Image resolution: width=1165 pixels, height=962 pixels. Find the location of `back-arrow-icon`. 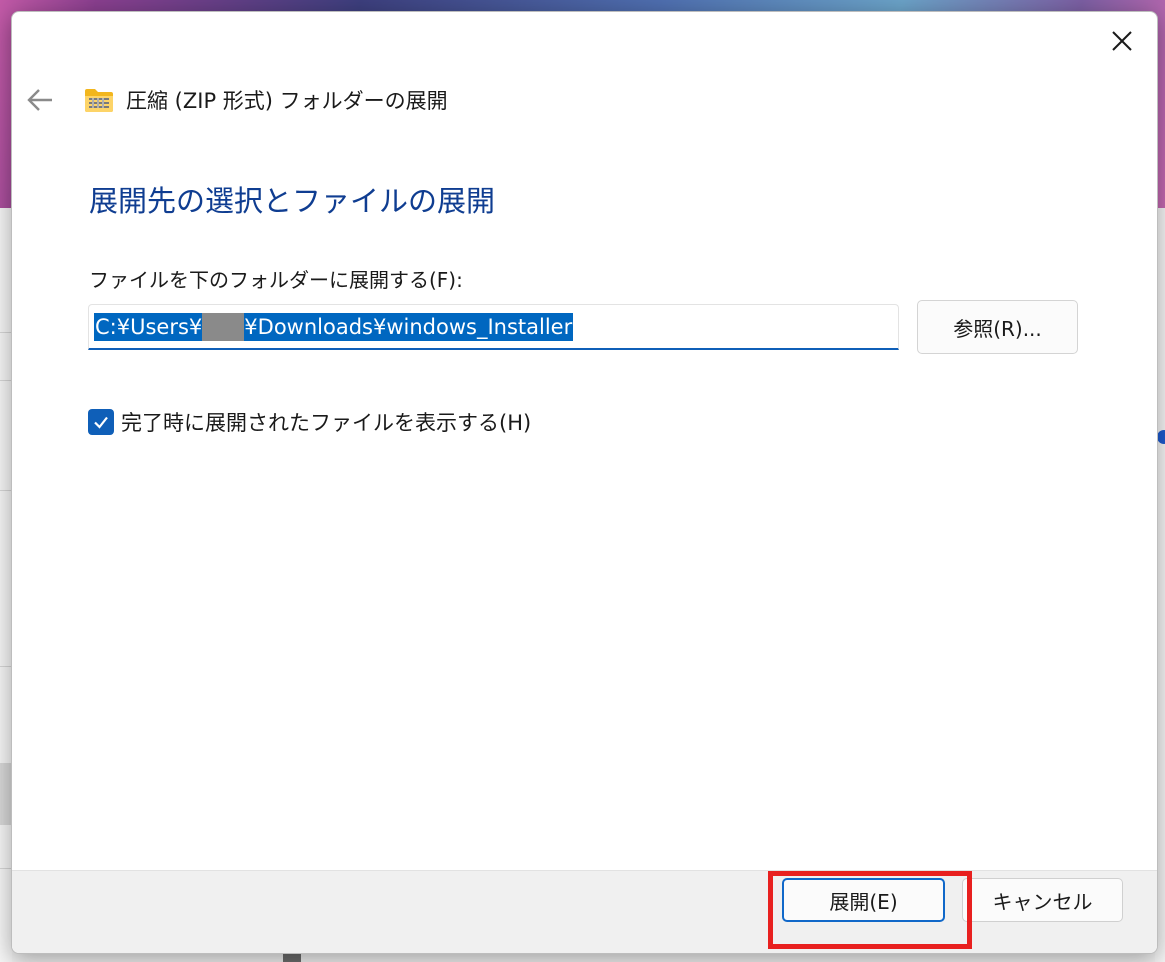

back-arrow-icon is located at coordinates (39, 100).